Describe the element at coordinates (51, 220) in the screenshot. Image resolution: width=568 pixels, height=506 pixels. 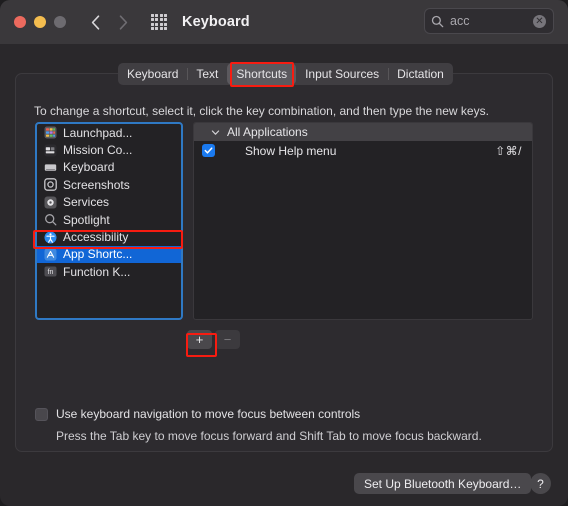
I see `spotlight-search-icon` at that location.